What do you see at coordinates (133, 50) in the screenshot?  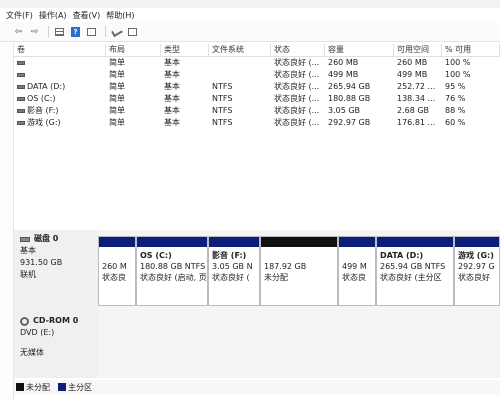 I see `column-header-layout: 布局` at bounding box center [133, 50].